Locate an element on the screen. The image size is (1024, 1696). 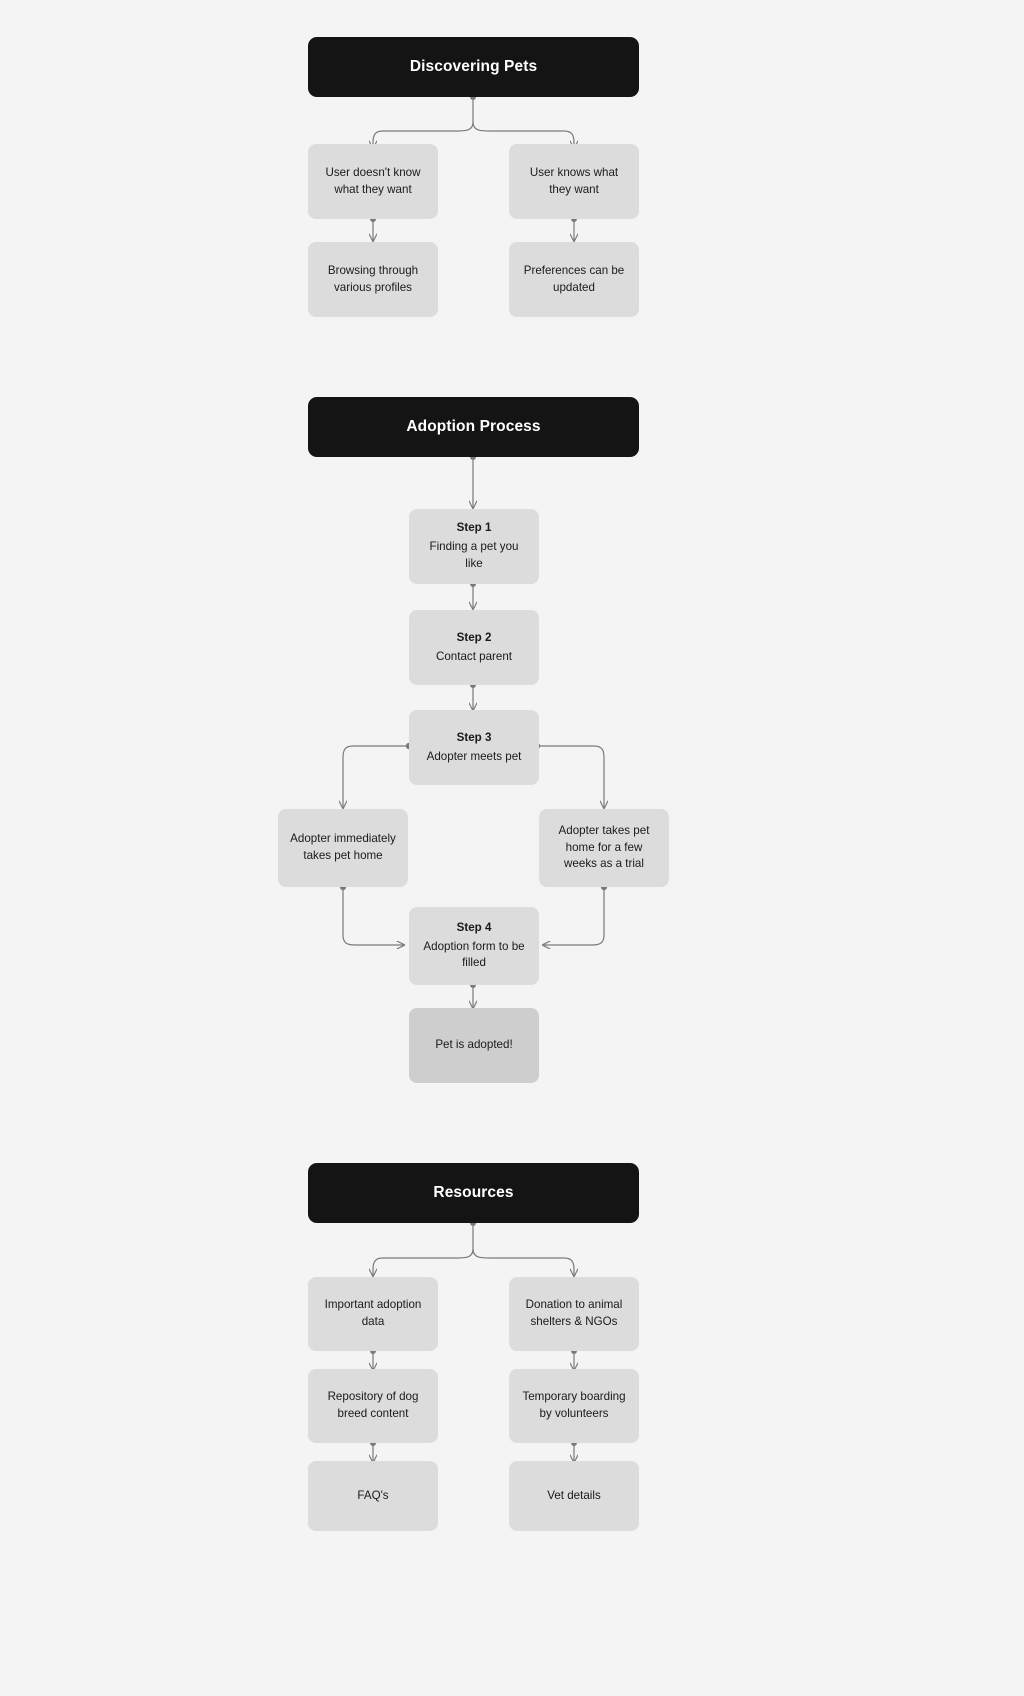
node-label: User doesn't know what they want is located at coordinates (373, 180).